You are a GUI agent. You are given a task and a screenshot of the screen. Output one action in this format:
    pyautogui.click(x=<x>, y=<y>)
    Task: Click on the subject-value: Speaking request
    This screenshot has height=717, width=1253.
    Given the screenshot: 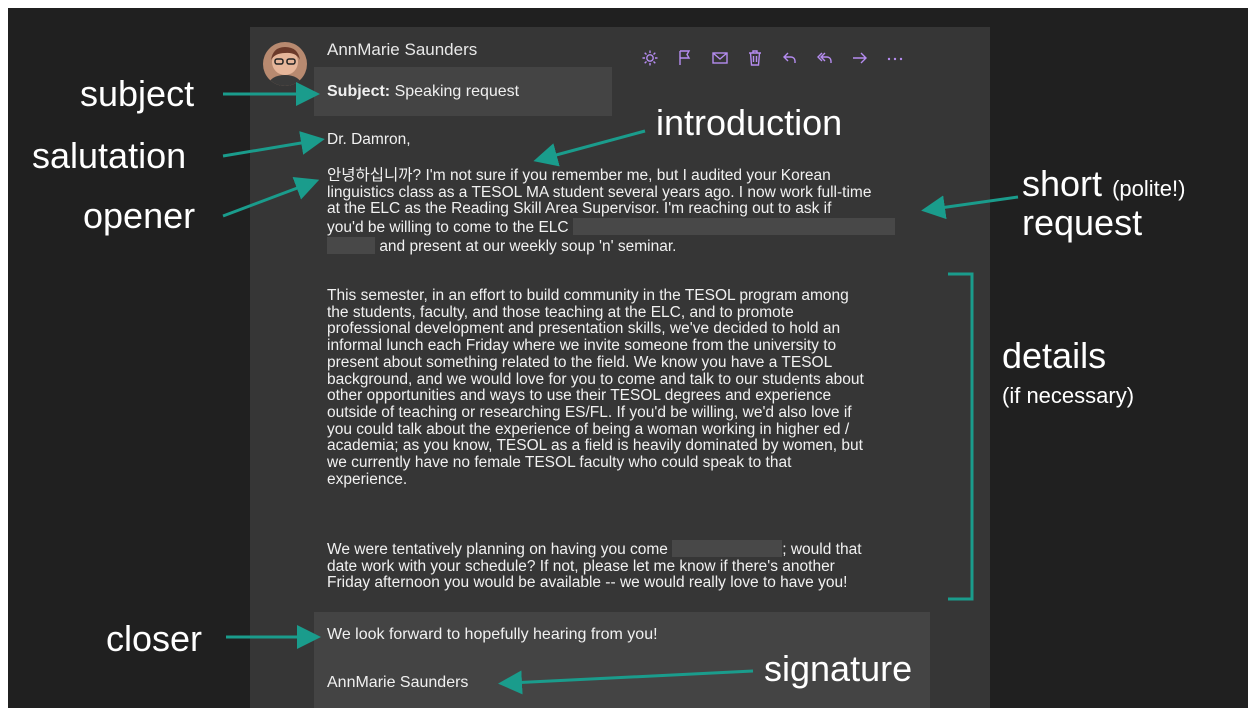 What is the action you would take?
    pyautogui.click(x=457, y=91)
    